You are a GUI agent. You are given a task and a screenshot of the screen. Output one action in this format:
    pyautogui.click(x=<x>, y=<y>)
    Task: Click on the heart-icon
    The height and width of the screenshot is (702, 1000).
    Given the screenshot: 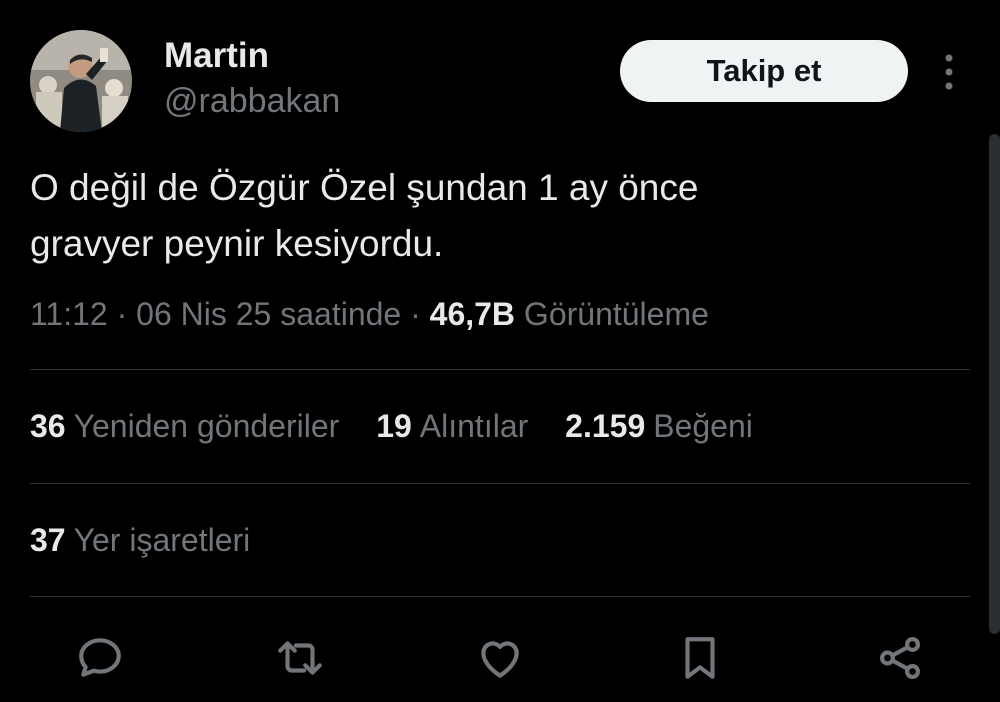 What is the action you would take?
    pyautogui.click(x=500, y=659)
    